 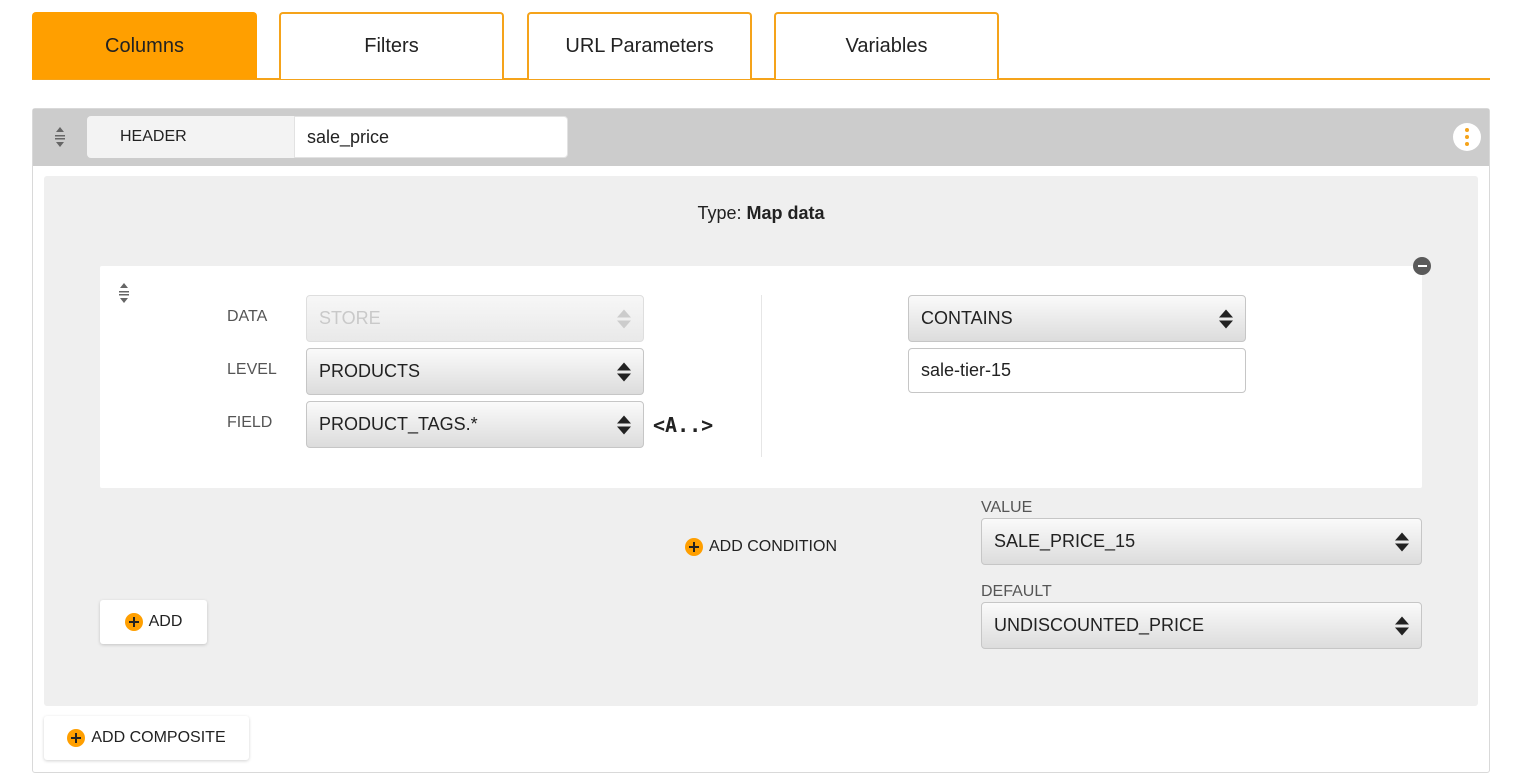 I want to click on header-label: HEADER, so click(x=190, y=137).